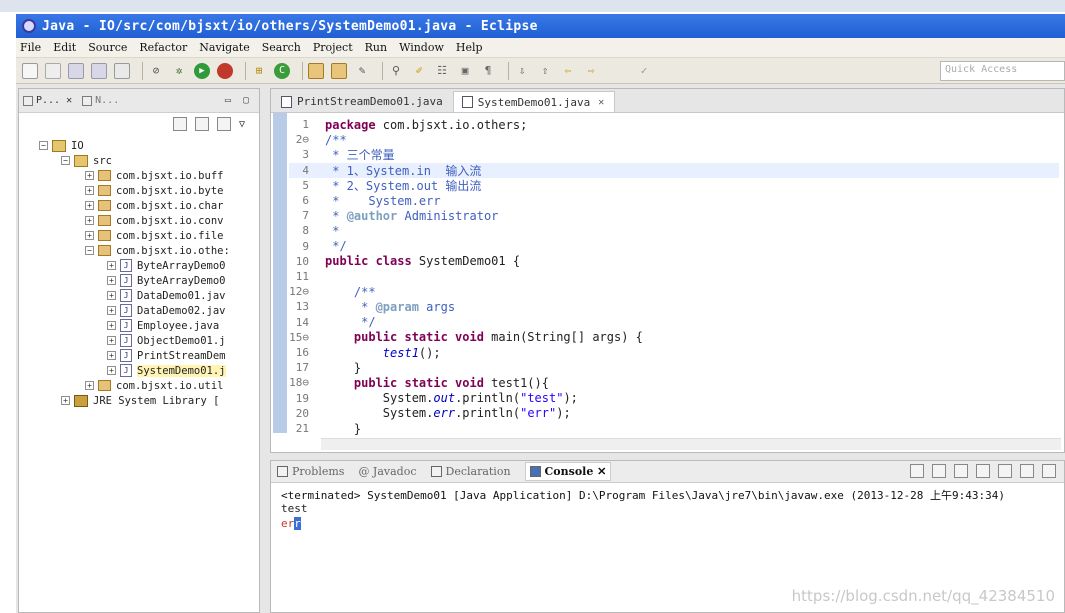 Image resolution: width=1065 pixels, height=613 pixels. Describe the element at coordinates (674, 322) in the screenshot. I see `code-line: 14 */` at that location.